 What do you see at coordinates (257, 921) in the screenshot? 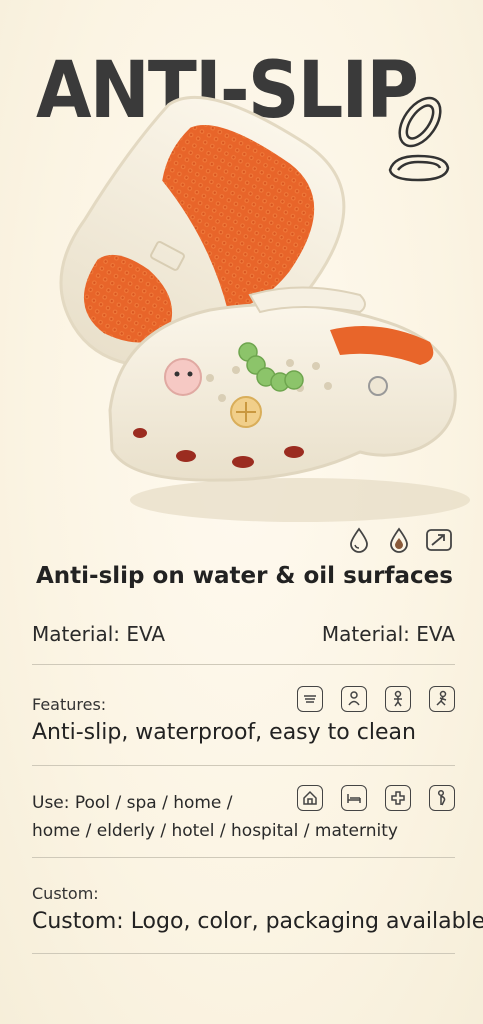
I see `custom-text: Custom: Logo, color, packaging available` at bounding box center [257, 921].